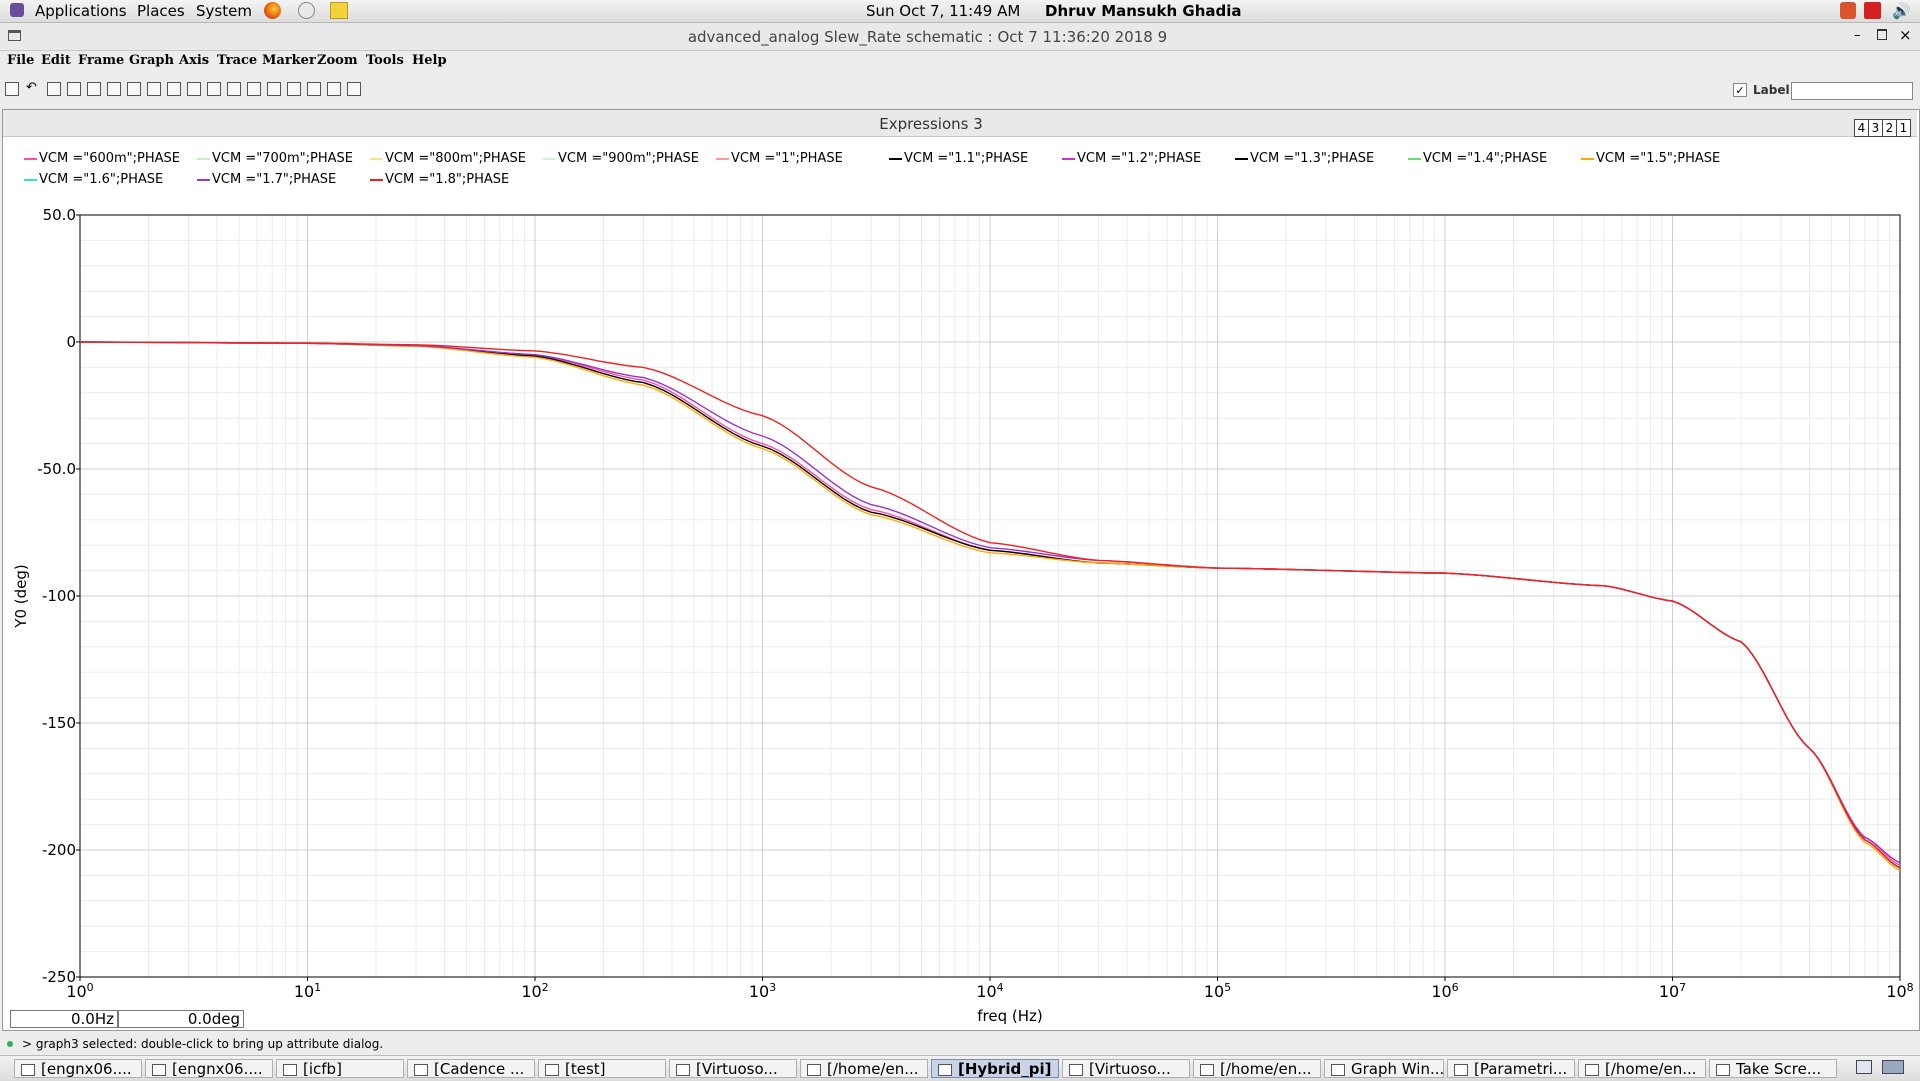 Image resolution: width=1920 pixels, height=1081 pixels. What do you see at coordinates (1875, 128) in the screenshot?
I see `subwindow-3: 3` at bounding box center [1875, 128].